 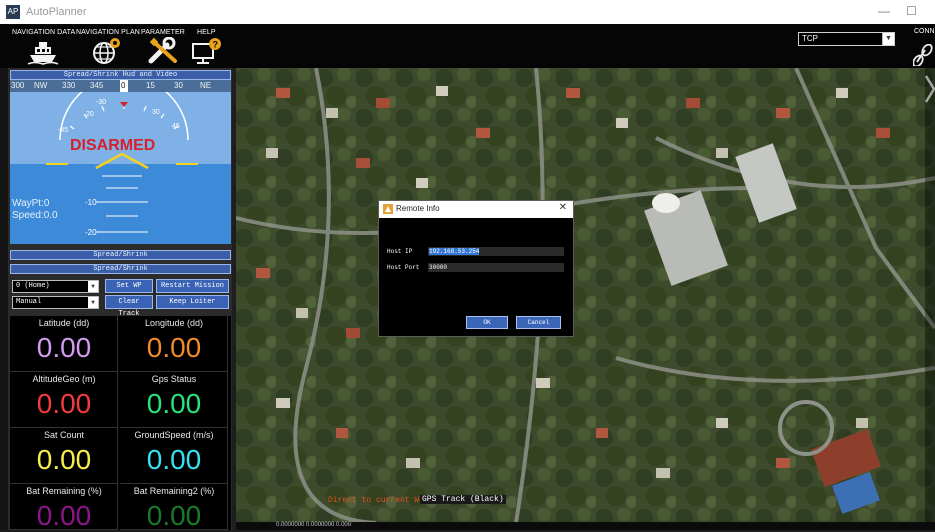 What do you see at coordinates (129, 306) in the screenshot?
I see `clear-track-button: Clear Track` at bounding box center [129, 306].